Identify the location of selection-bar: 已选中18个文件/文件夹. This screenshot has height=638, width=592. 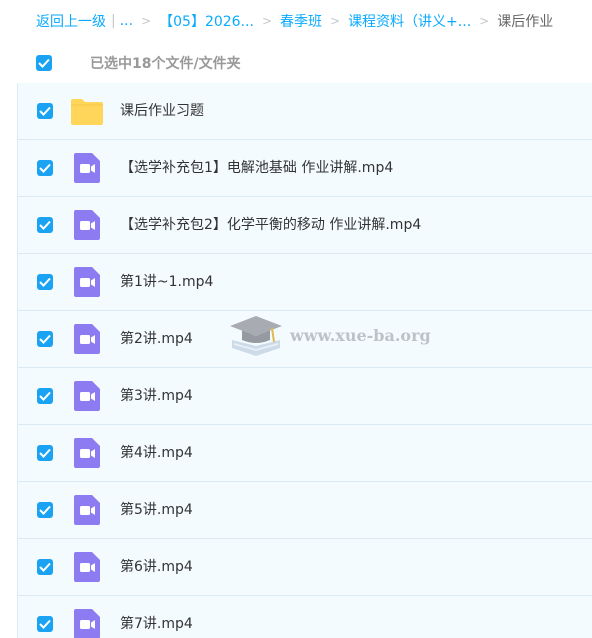
(306, 63).